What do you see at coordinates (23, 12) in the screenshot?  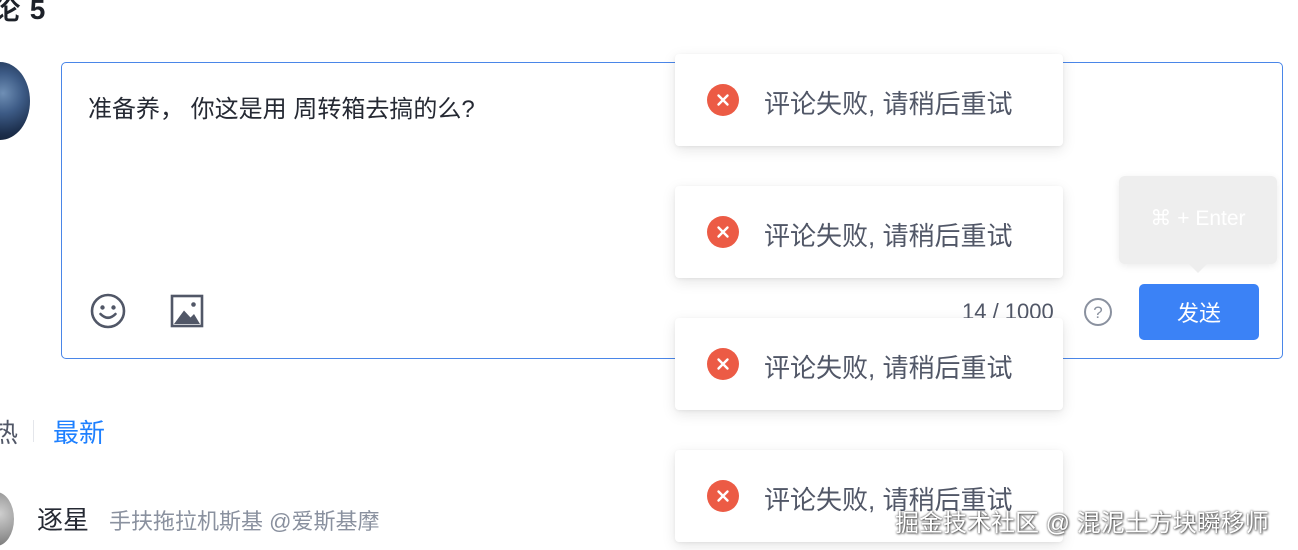 I see `section-title: 论 5` at bounding box center [23, 12].